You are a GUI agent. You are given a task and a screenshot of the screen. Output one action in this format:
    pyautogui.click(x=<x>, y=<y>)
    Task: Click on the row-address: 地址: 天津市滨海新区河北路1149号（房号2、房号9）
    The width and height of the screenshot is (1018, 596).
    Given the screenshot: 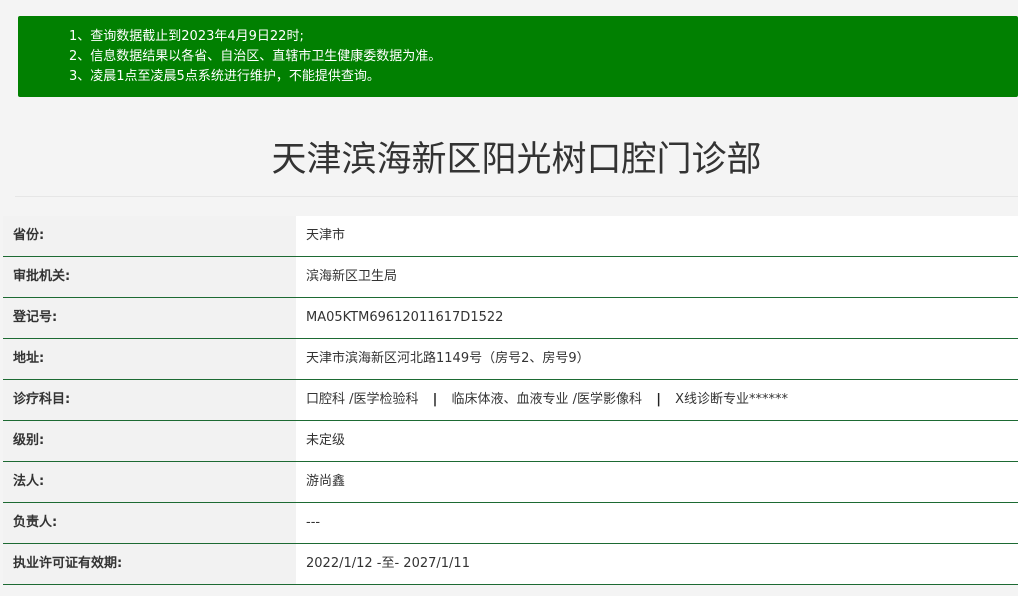 What is the action you would take?
    pyautogui.click(x=510, y=359)
    